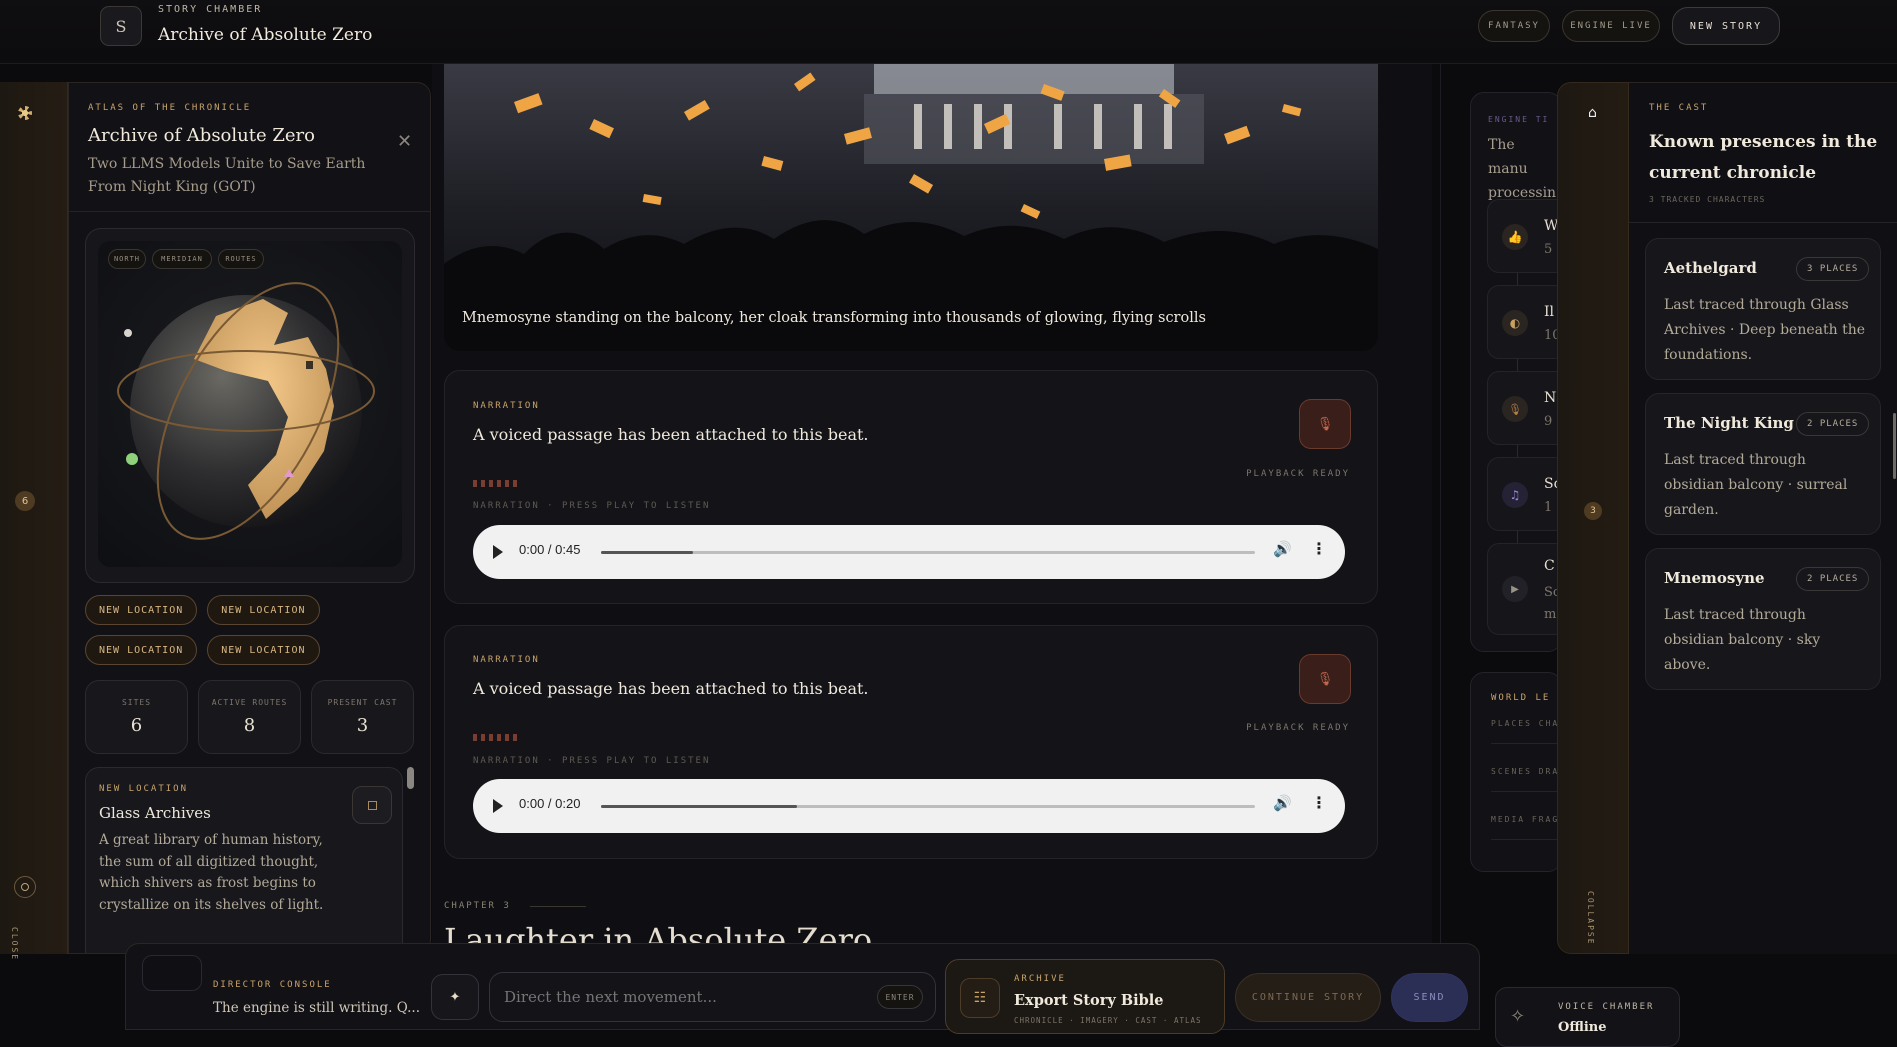 Image resolution: width=1897 pixels, height=1047 pixels. Describe the element at coordinates (1679, 108) in the screenshot. I see `cast-eyebrow: THE CAST` at that location.